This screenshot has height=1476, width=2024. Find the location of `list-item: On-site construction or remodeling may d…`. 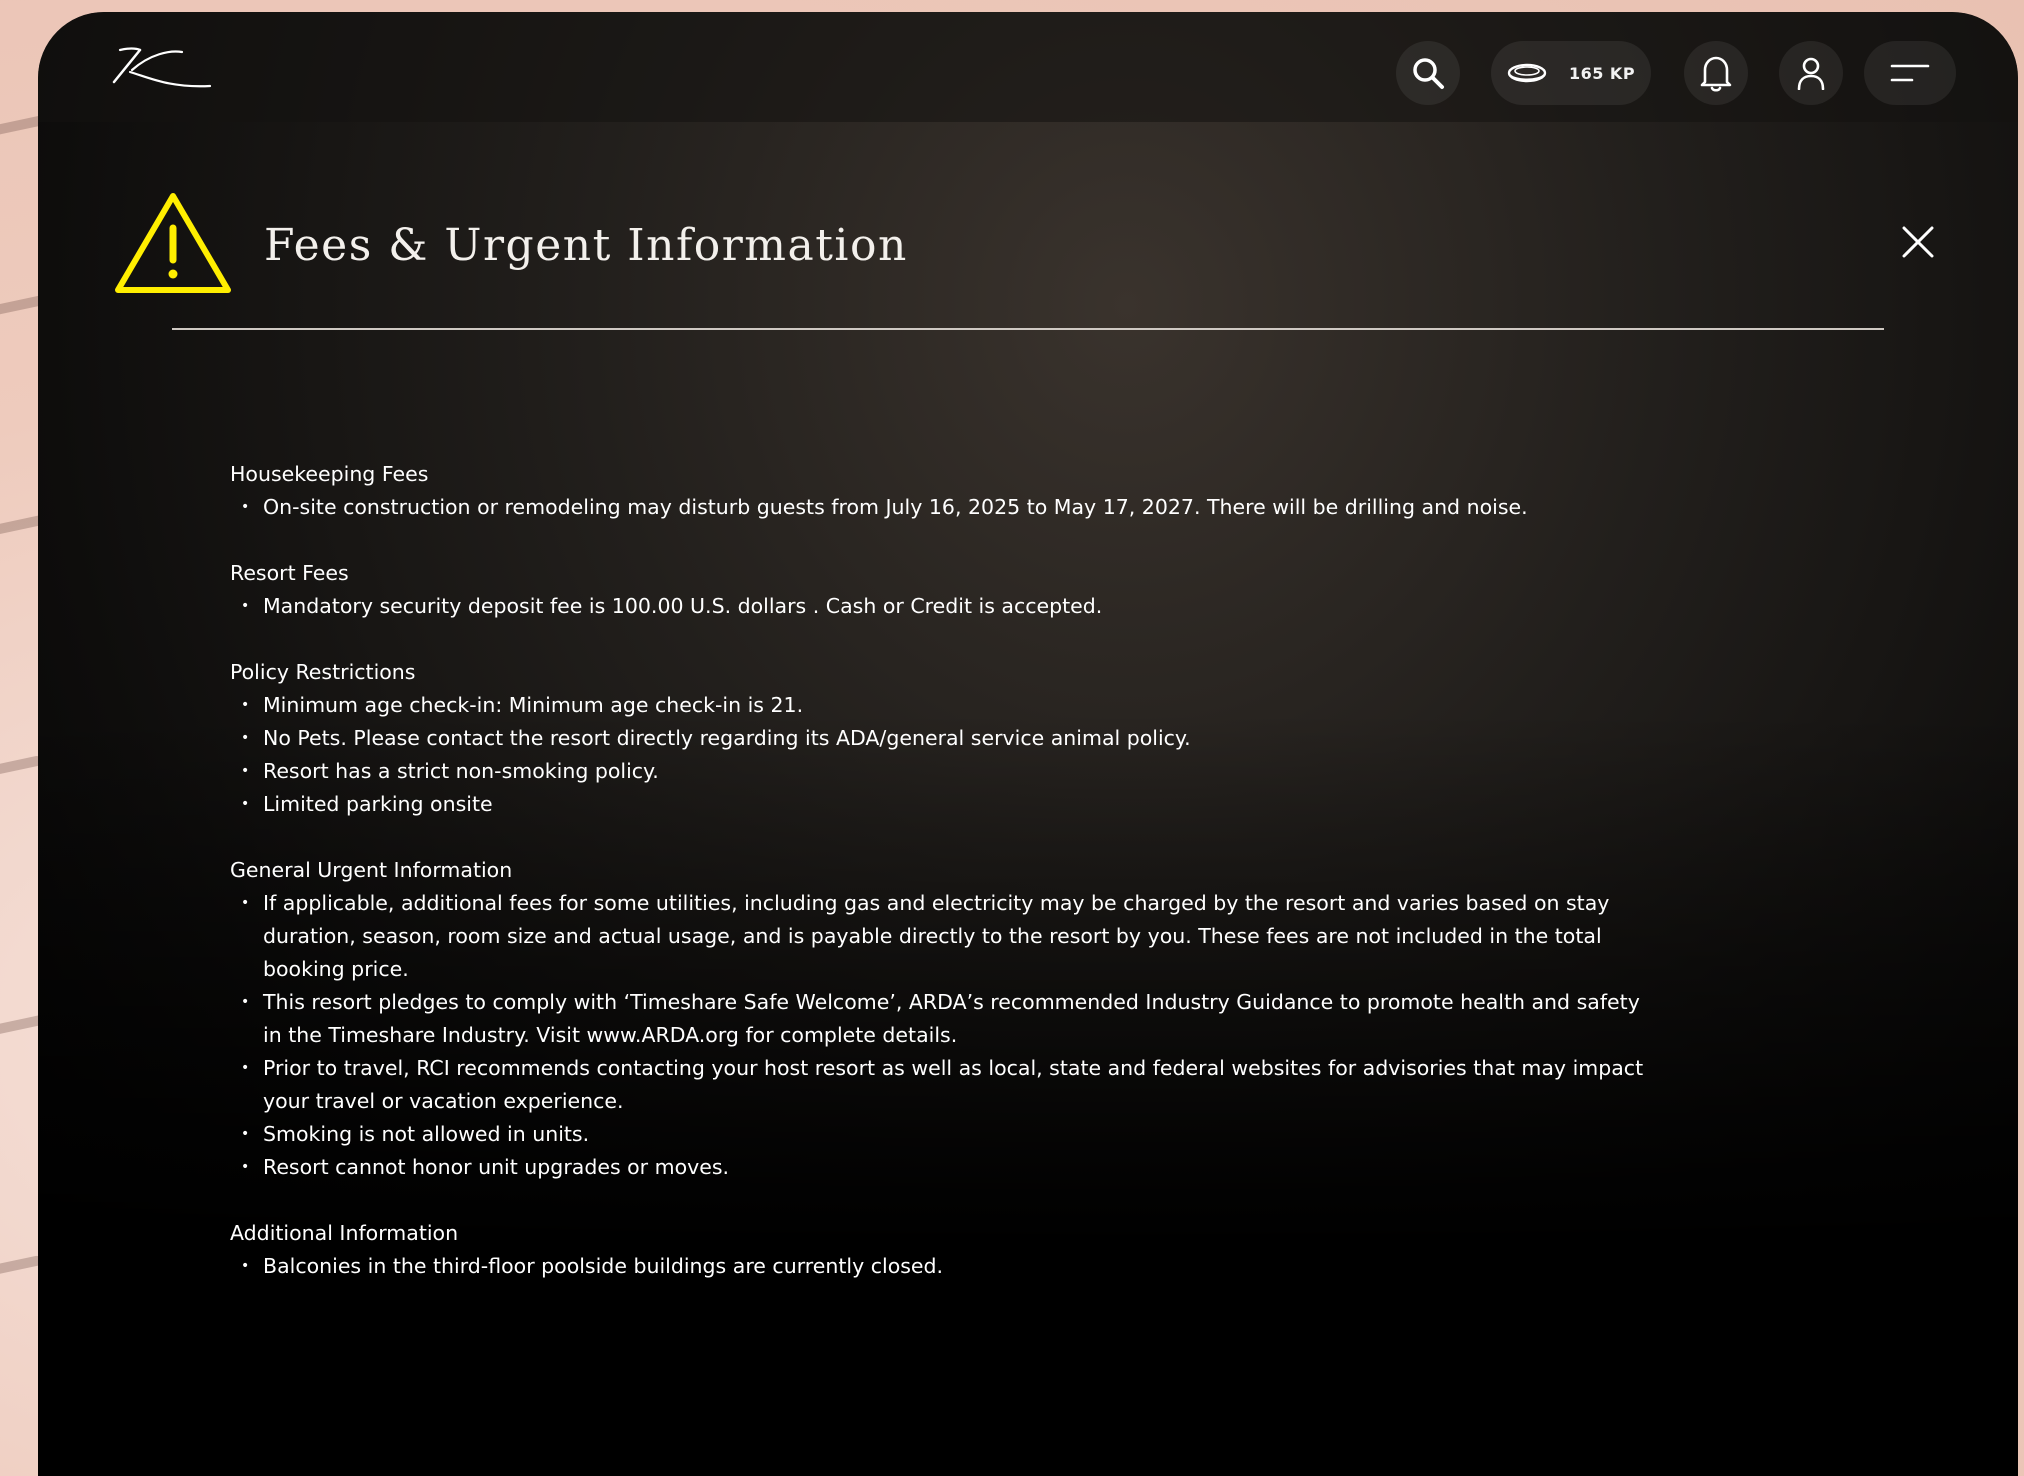

list-item: On-site construction or remodeling may d… is located at coordinates (940, 507).